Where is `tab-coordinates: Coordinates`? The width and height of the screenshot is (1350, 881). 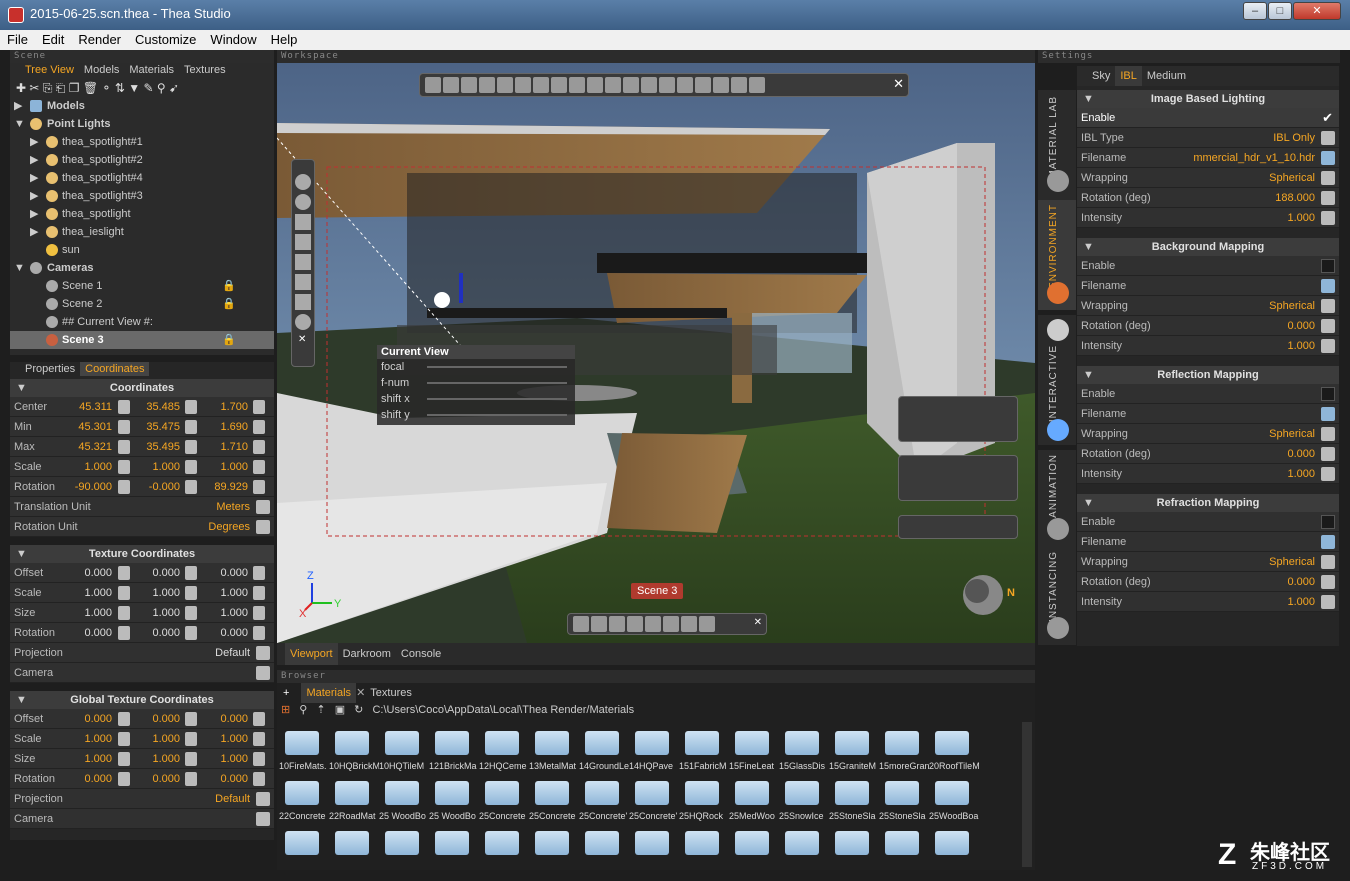 tab-coordinates: Coordinates is located at coordinates (115, 369).